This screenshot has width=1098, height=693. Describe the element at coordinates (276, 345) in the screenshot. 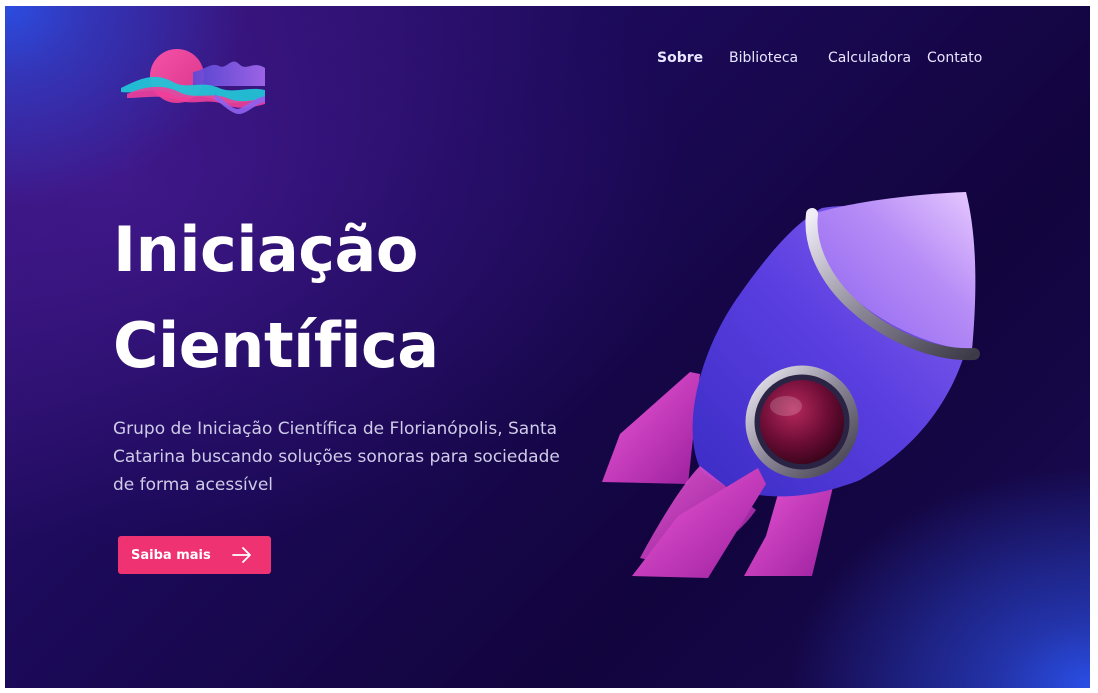

I see `page-title-line-2: Científica` at that location.